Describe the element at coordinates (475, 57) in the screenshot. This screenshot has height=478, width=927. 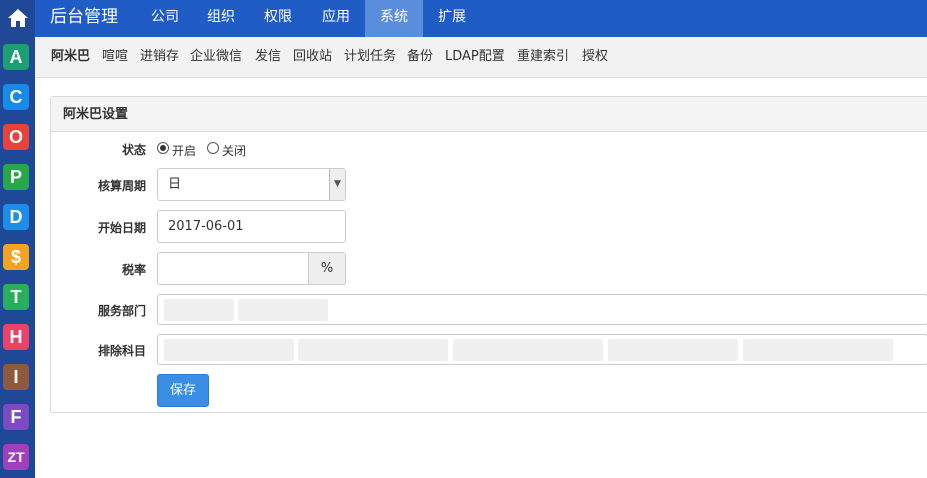
I see `subnav-ldap: LDAP配置` at that location.